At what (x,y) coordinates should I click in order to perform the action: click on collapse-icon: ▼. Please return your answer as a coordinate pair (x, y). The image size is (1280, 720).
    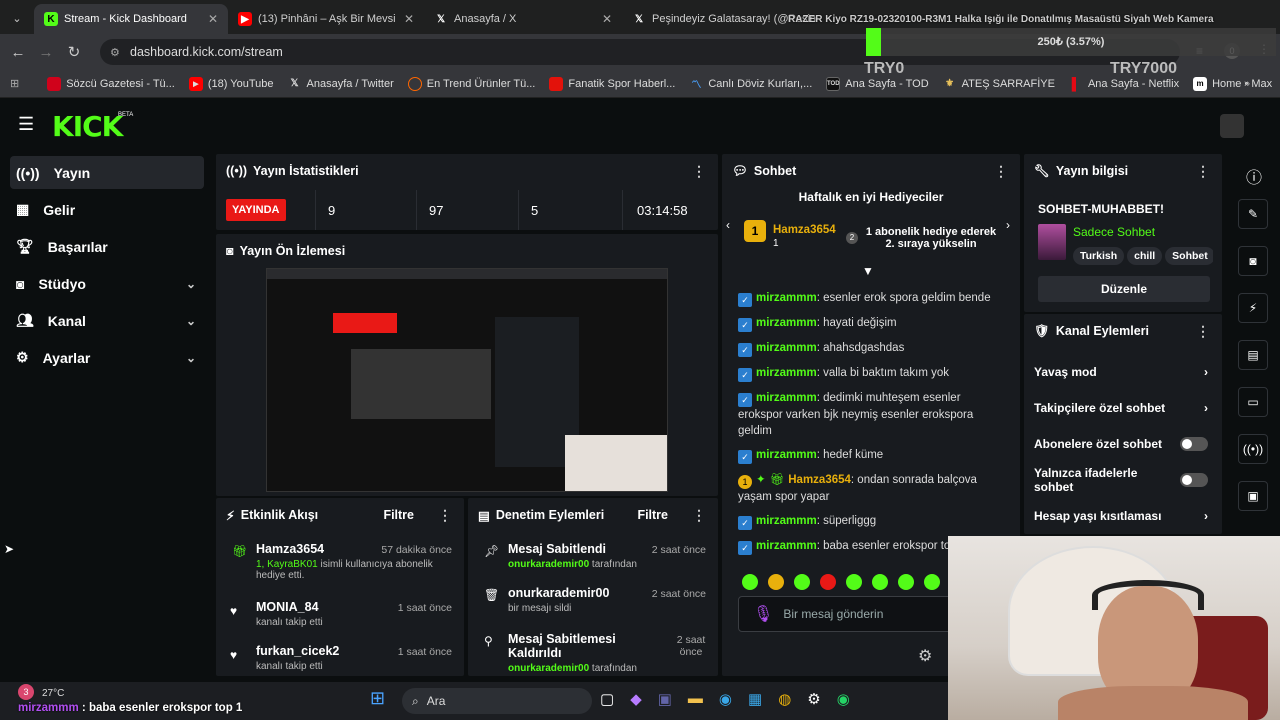
    Looking at the image, I should click on (868, 271).